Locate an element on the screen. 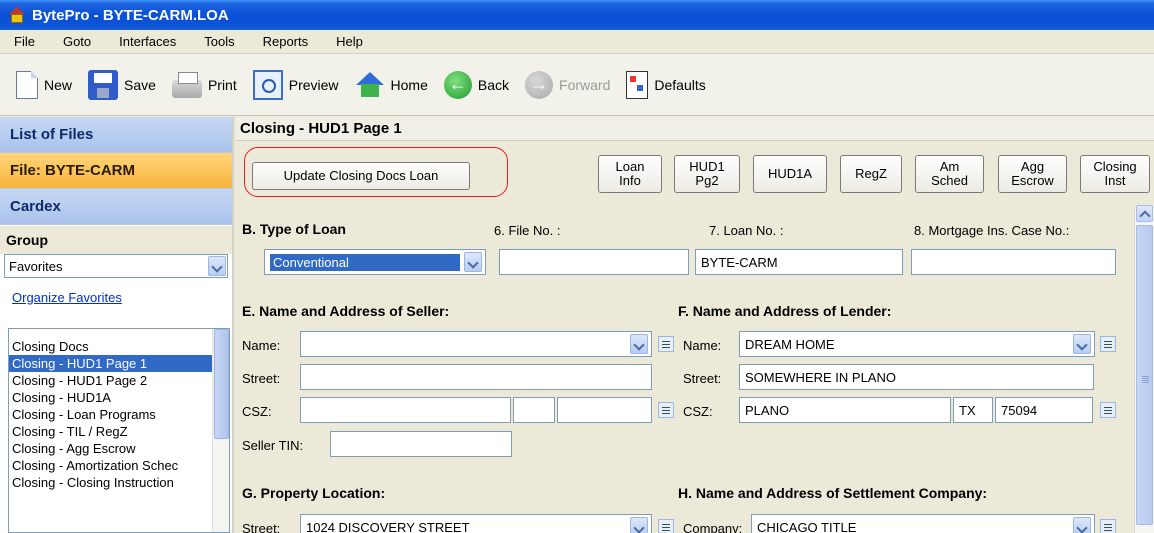  title-bar: BytePro - BYTE-CARM.LOA is located at coordinates (577, 15).